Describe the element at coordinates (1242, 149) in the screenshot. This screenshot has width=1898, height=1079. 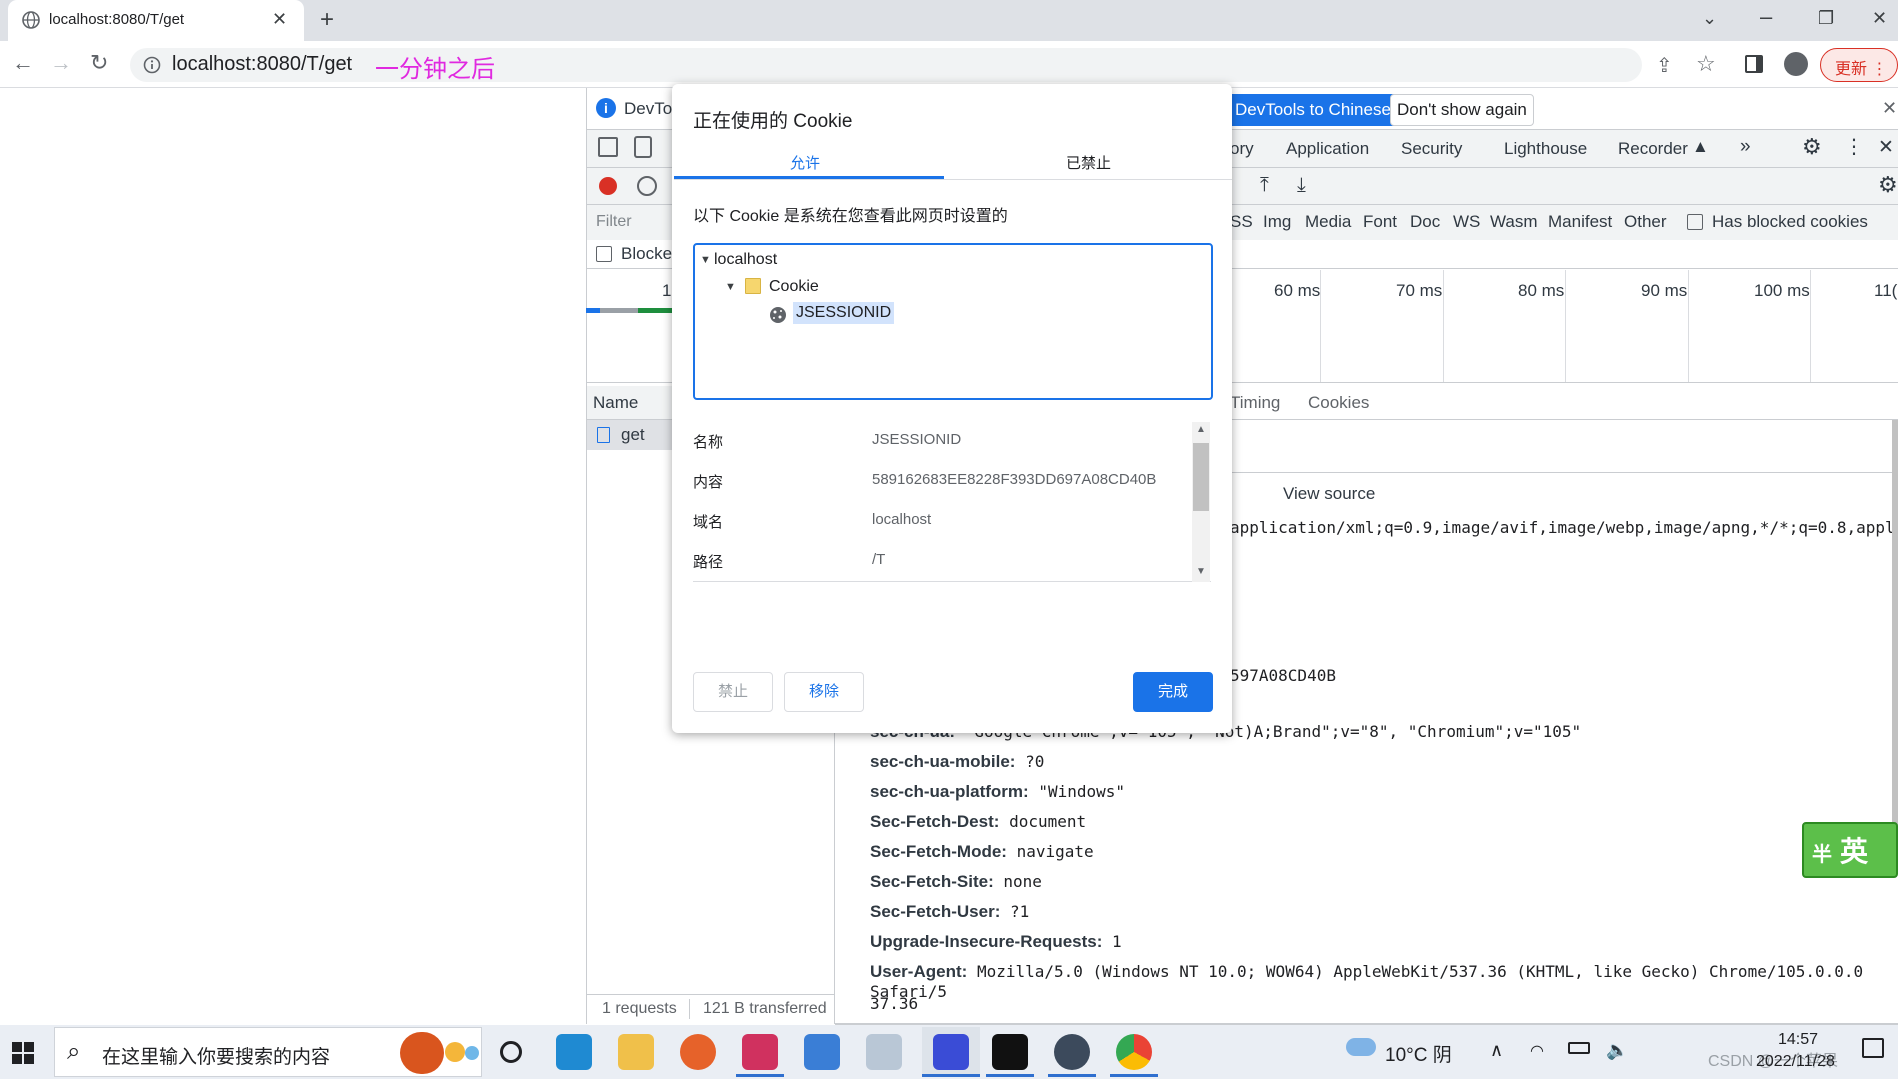
I see `tab-history-partial: ory` at that location.